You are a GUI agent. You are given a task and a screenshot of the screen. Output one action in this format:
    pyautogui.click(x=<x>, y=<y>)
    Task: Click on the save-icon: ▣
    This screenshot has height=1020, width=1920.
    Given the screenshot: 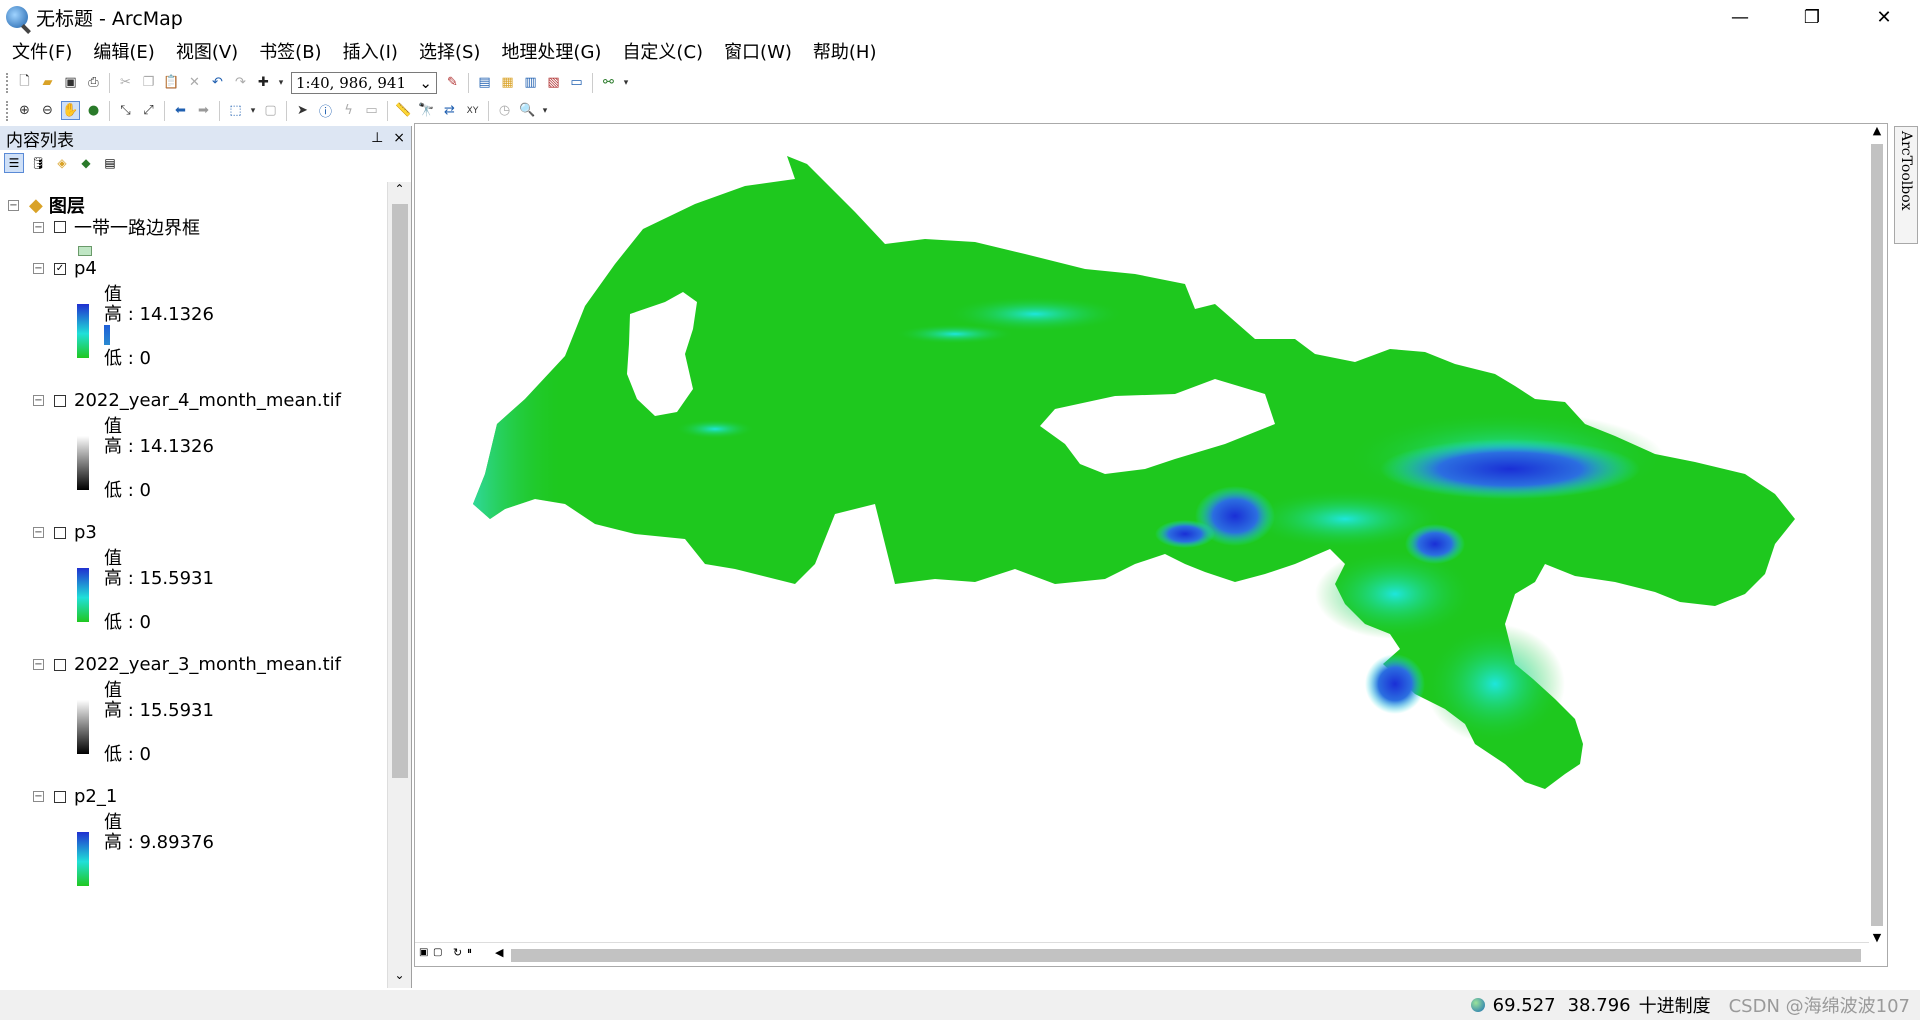 What is the action you would take?
    pyautogui.click(x=70, y=82)
    